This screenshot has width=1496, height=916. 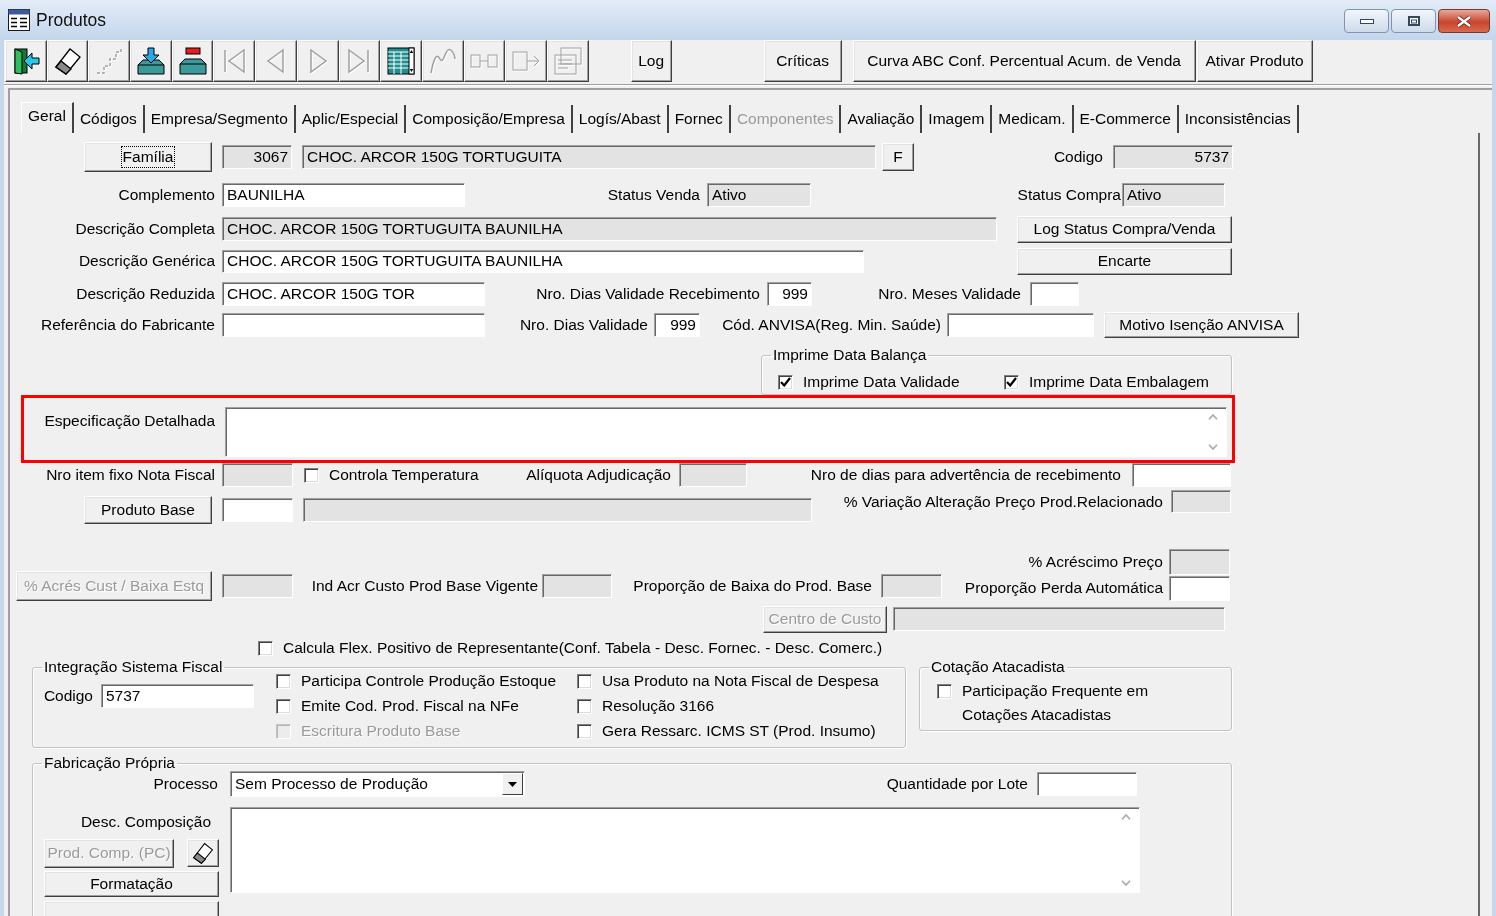 What do you see at coordinates (1119, 382) in the screenshot?
I see `checkbox-label: Imprime Data Embalagem` at bounding box center [1119, 382].